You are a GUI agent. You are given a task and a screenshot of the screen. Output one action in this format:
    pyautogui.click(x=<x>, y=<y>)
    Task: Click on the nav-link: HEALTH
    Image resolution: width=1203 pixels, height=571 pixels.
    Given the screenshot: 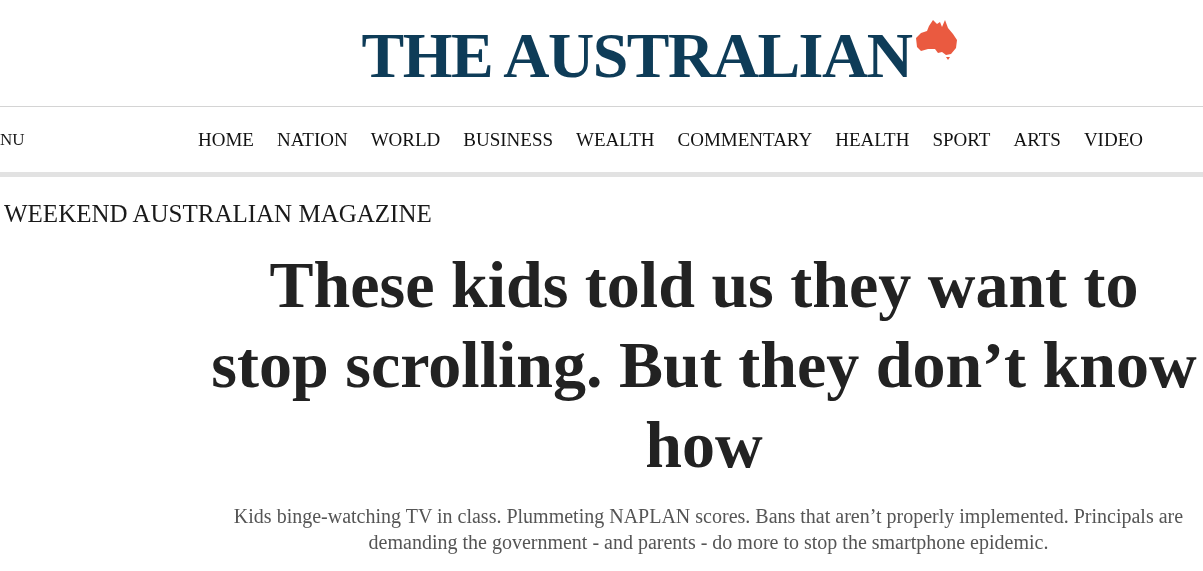 What is the action you would take?
    pyautogui.click(x=872, y=139)
    